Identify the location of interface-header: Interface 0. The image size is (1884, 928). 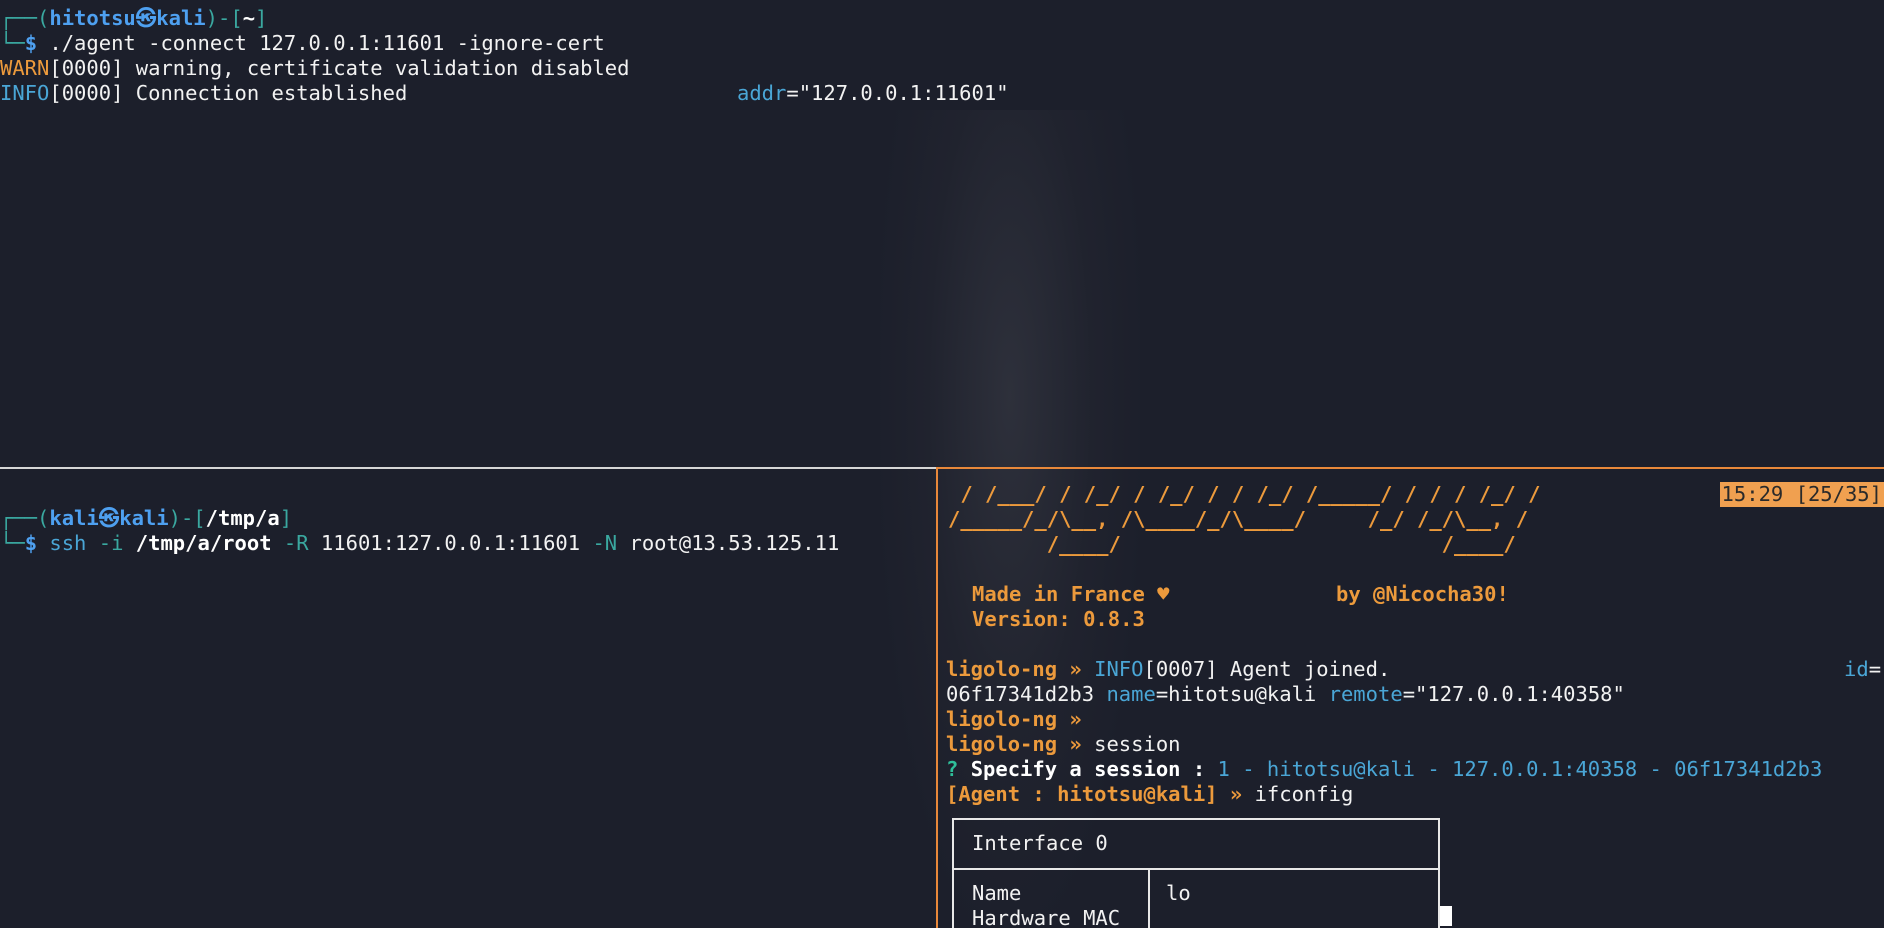
(1040, 843).